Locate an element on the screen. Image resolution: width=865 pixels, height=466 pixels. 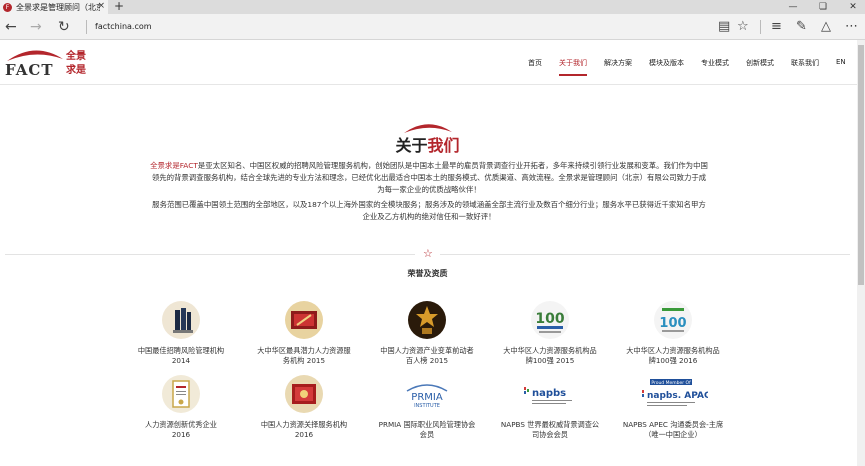
reading-view-icon: ▤ is located at coordinates (724, 27).